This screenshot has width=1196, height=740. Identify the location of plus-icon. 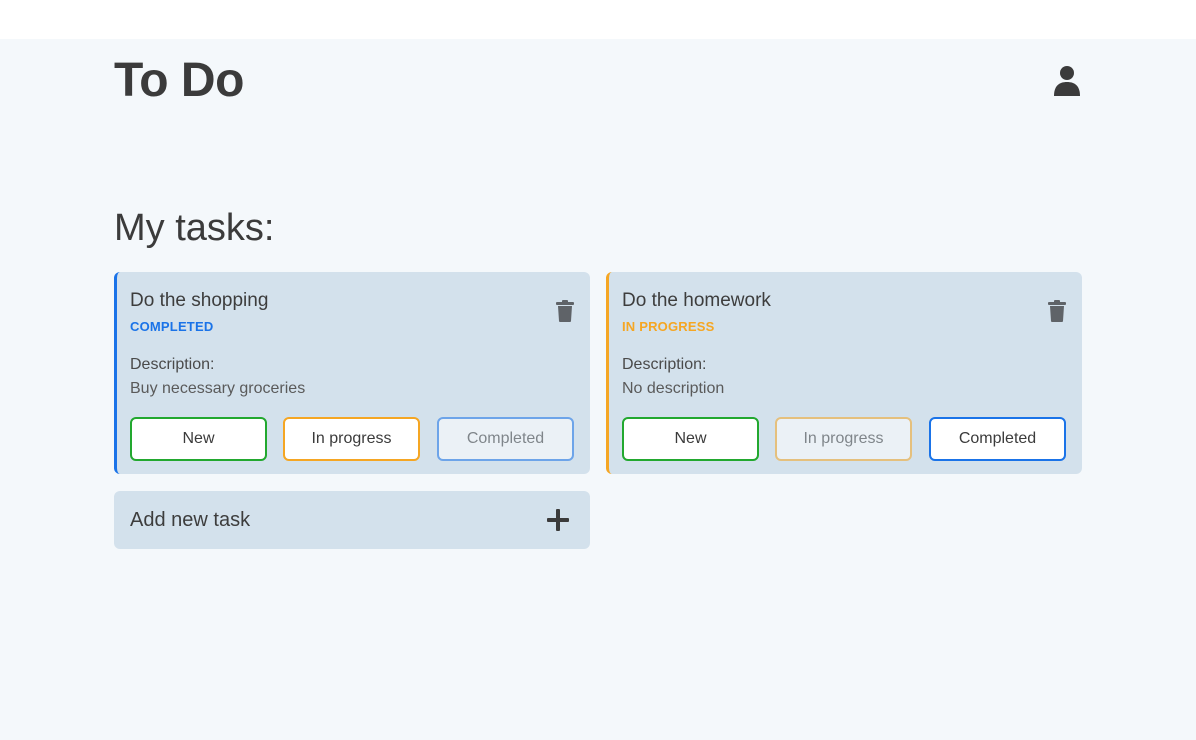
(558, 520).